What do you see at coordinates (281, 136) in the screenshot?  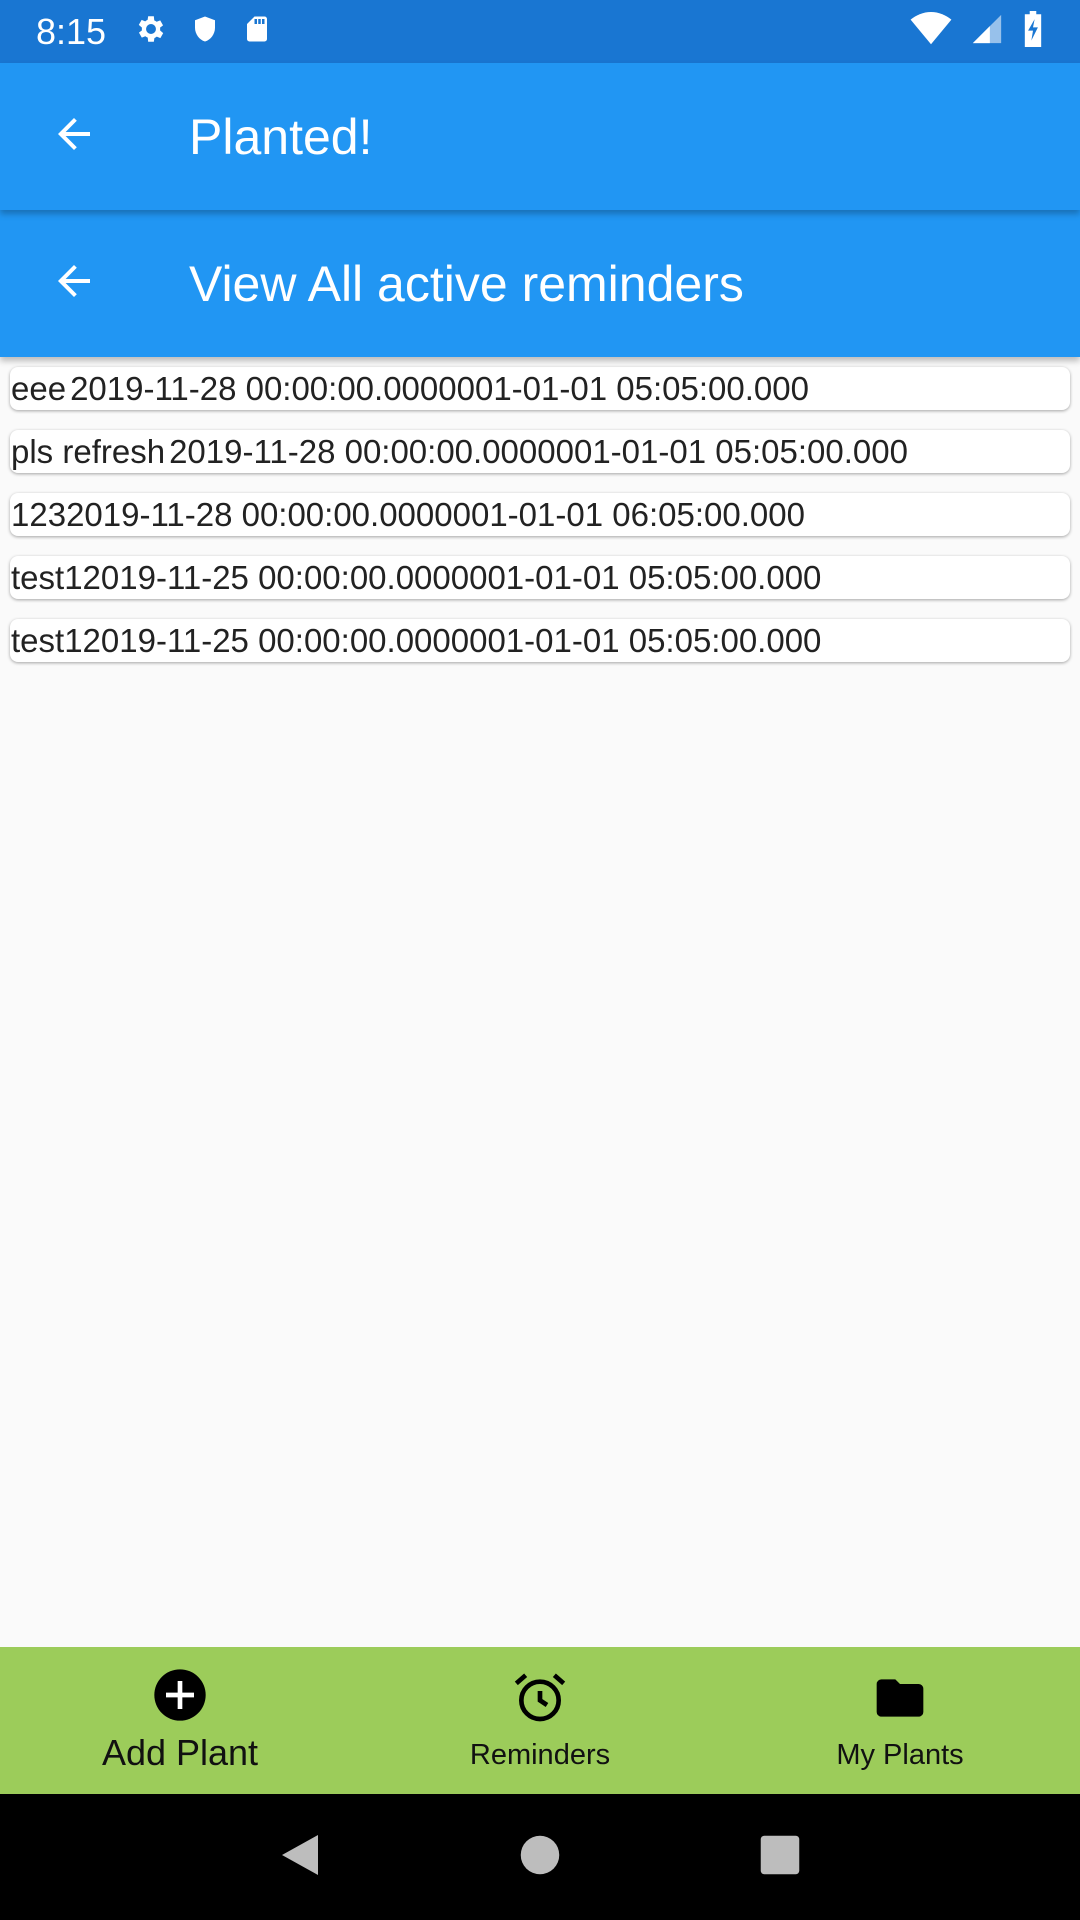 I see `app-title: Planted!` at bounding box center [281, 136].